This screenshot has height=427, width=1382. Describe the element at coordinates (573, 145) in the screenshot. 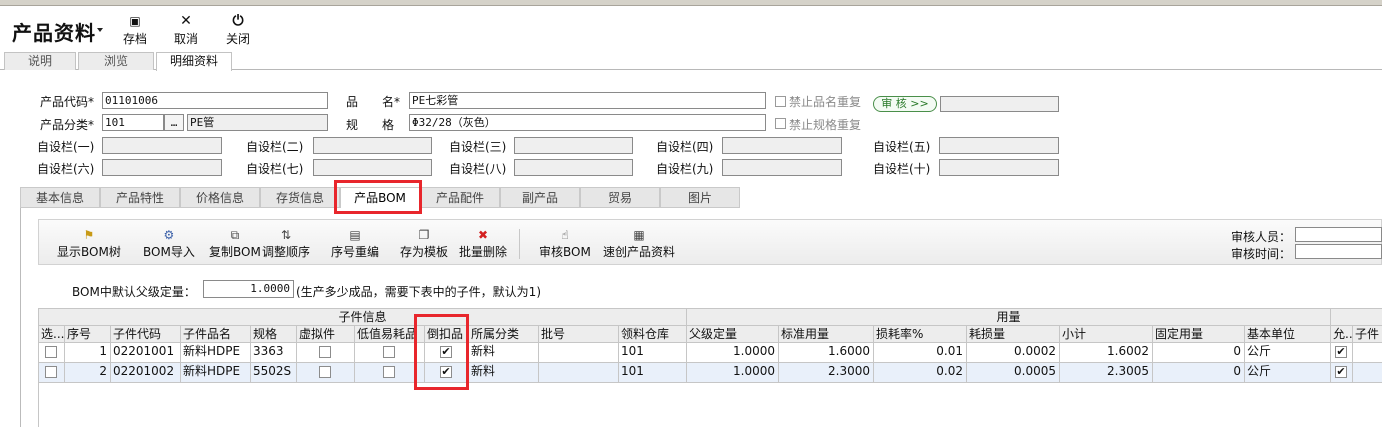

I see `custom-field-3-input` at that location.